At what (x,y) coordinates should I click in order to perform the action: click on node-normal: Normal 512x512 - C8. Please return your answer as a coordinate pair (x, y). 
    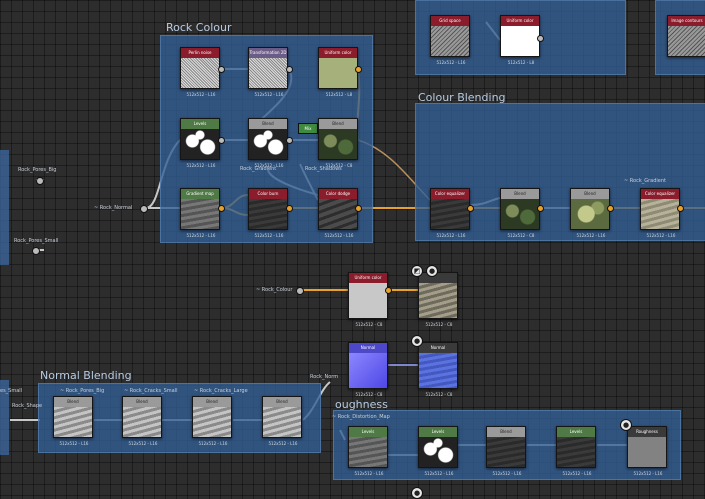
    Looking at the image, I should click on (368, 369).